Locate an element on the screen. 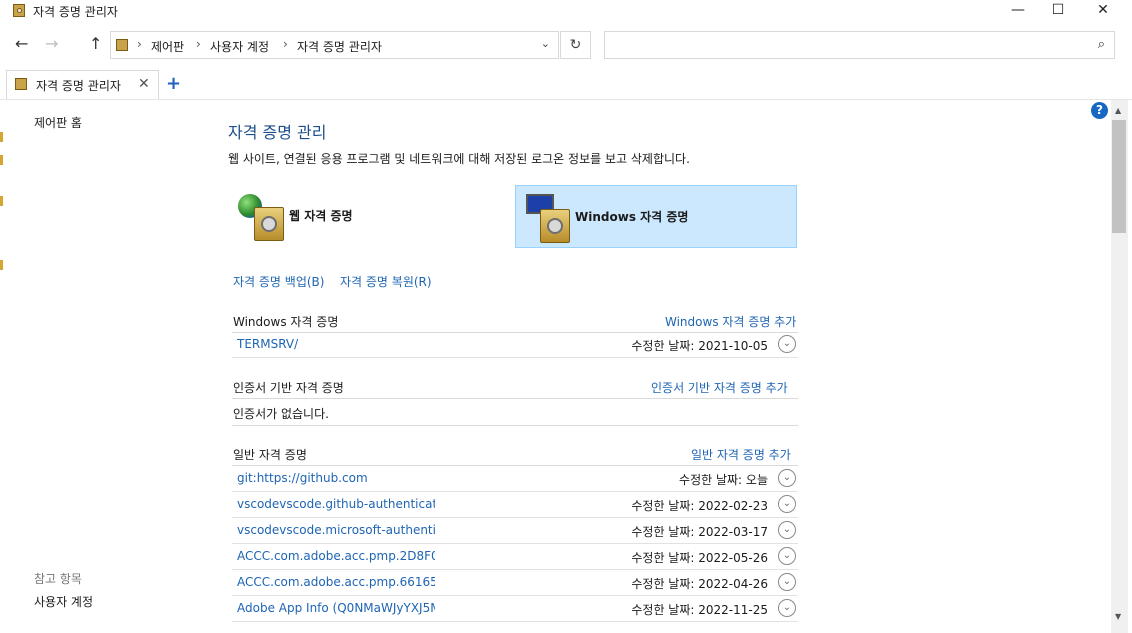  generic-credentials-heading: 일반 자격 증명 is located at coordinates (270, 455).